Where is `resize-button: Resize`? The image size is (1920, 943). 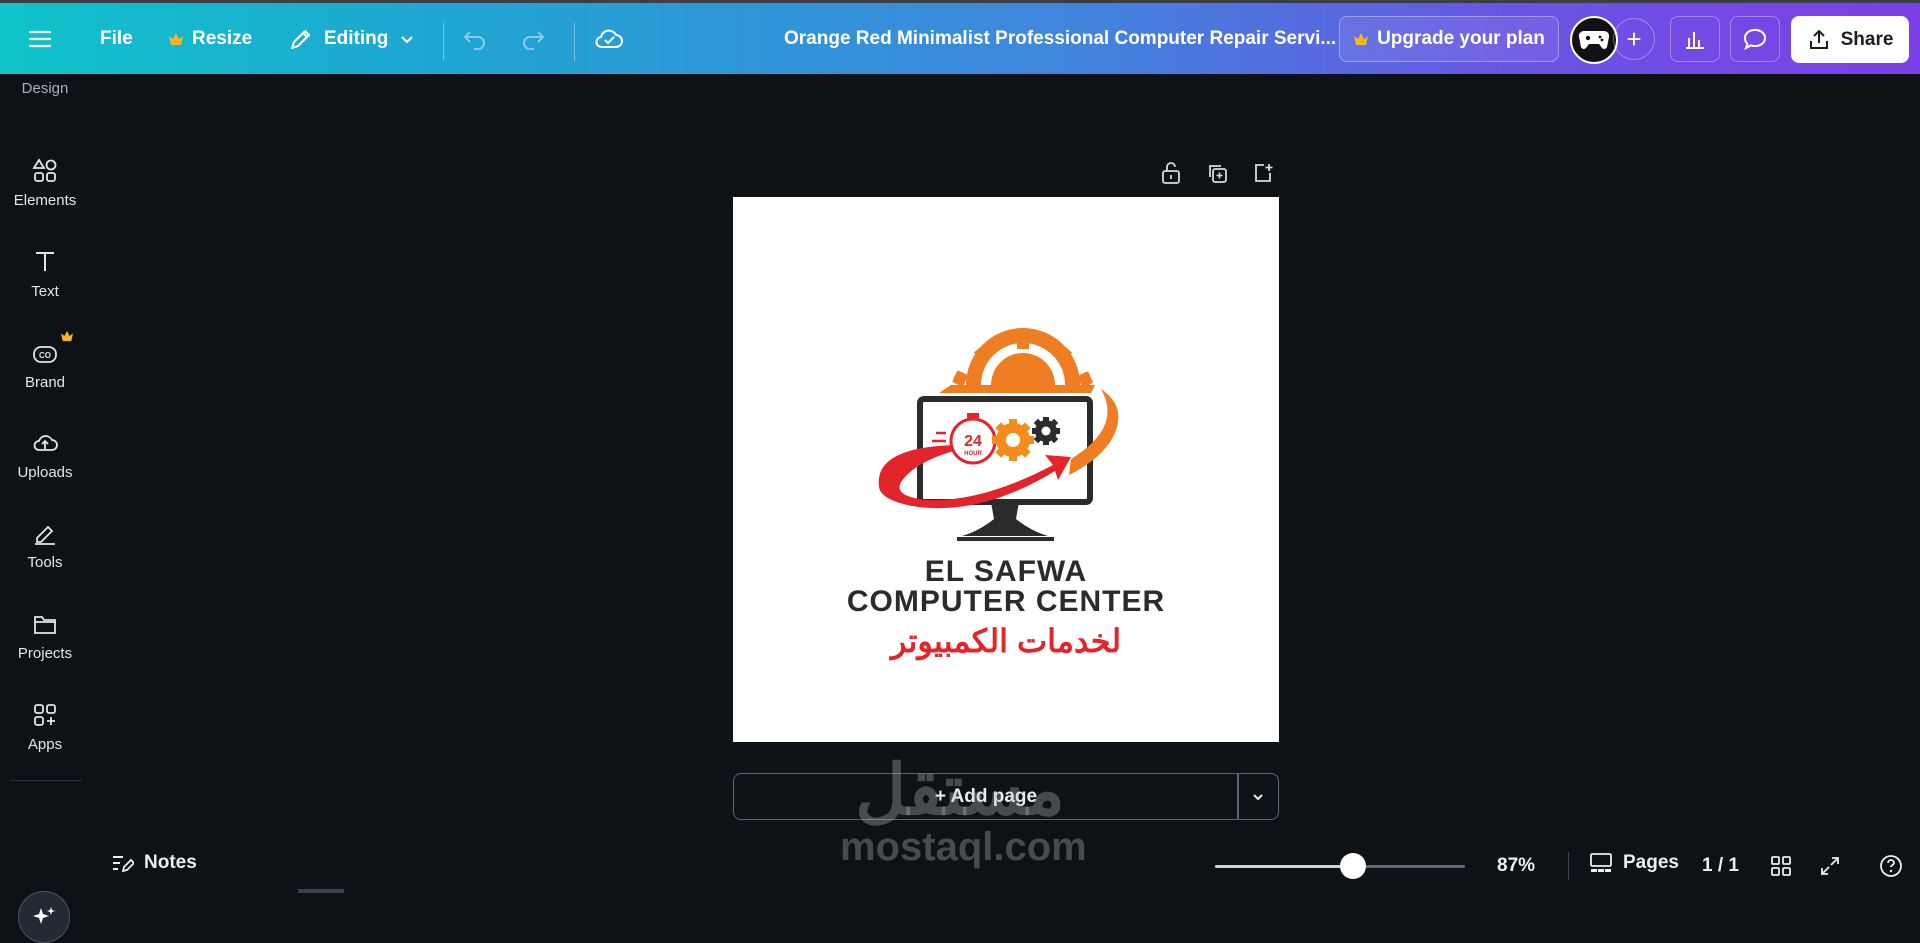
resize-button: Resize is located at coordinates (210, 38).